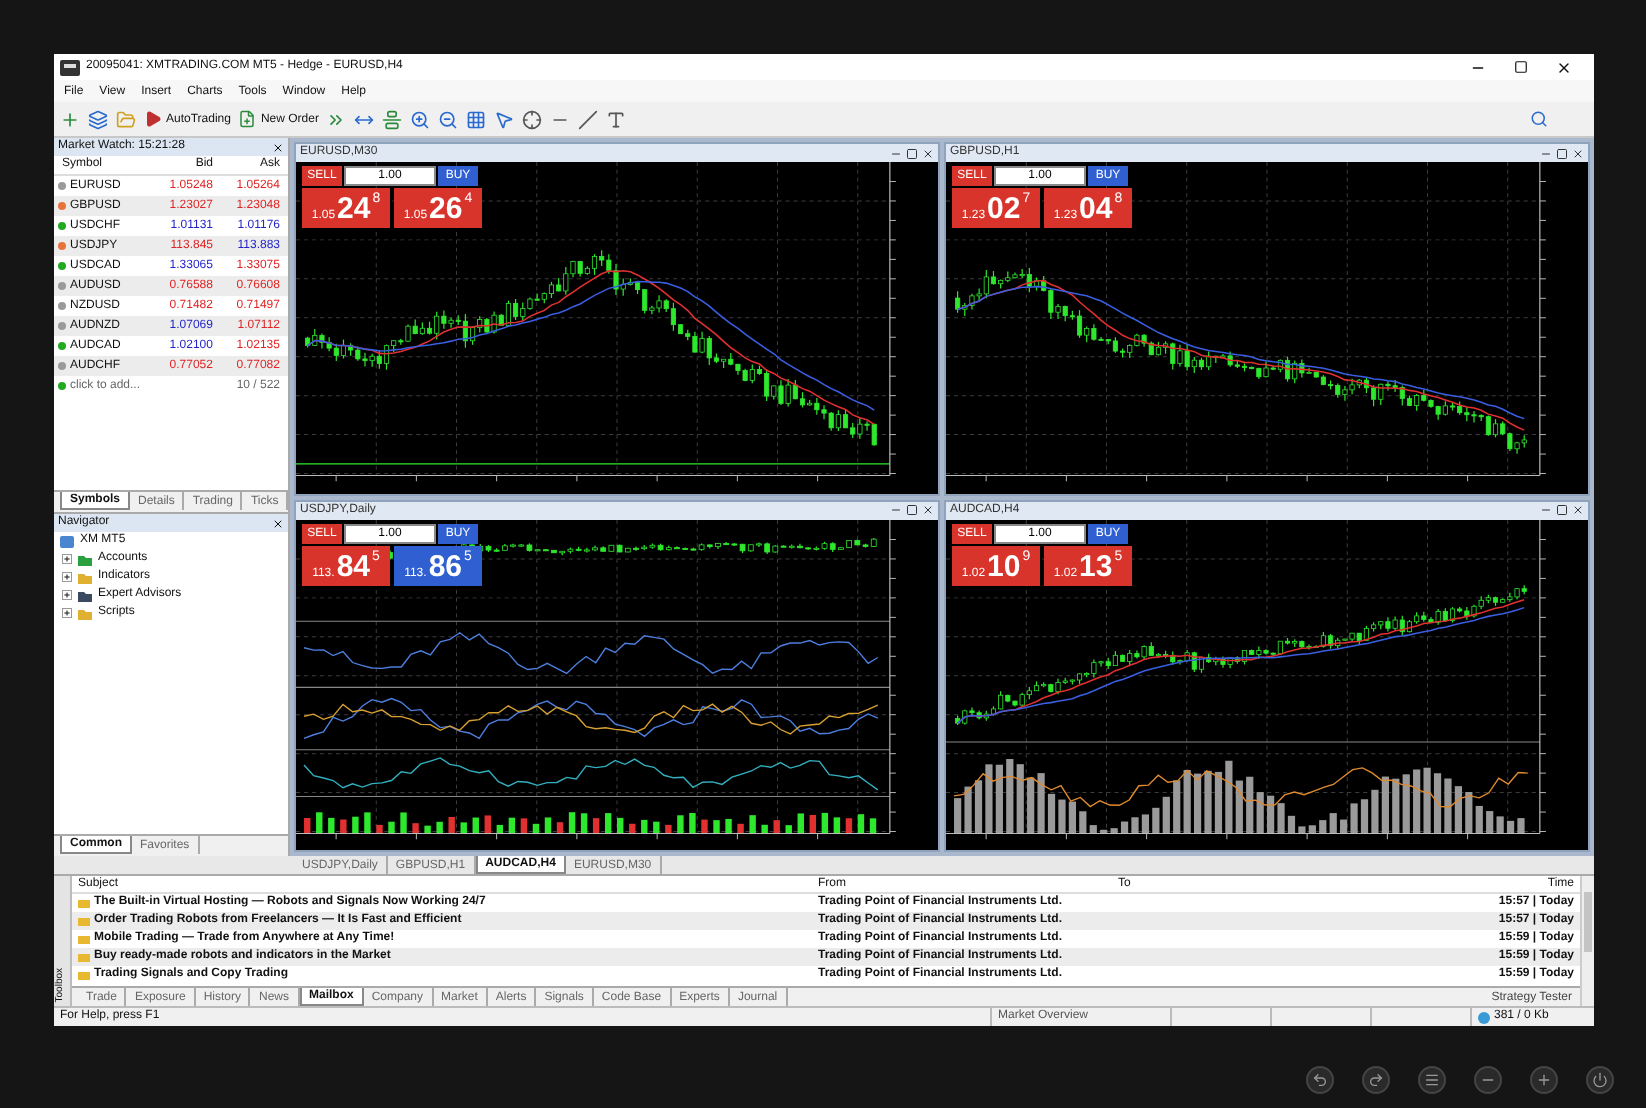  Describe the element at coordinates (420, 119) in the screenshot. I see `zoom-in-icon` at that location.